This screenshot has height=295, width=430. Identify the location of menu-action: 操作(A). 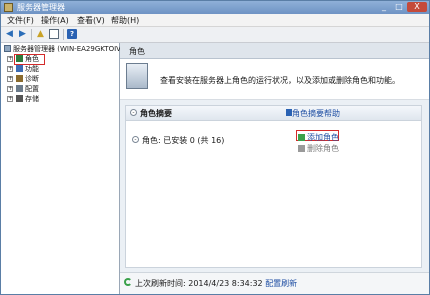
(55, 20).